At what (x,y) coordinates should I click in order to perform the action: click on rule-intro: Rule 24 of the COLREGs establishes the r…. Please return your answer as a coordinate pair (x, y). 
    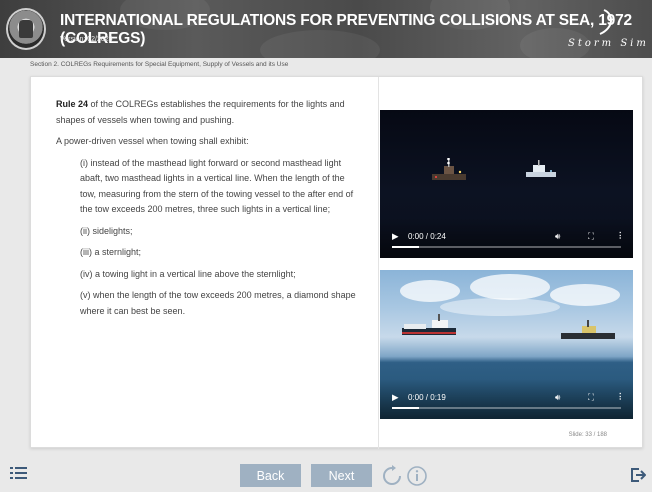
    Looking at the image, I should click on (206, 112).